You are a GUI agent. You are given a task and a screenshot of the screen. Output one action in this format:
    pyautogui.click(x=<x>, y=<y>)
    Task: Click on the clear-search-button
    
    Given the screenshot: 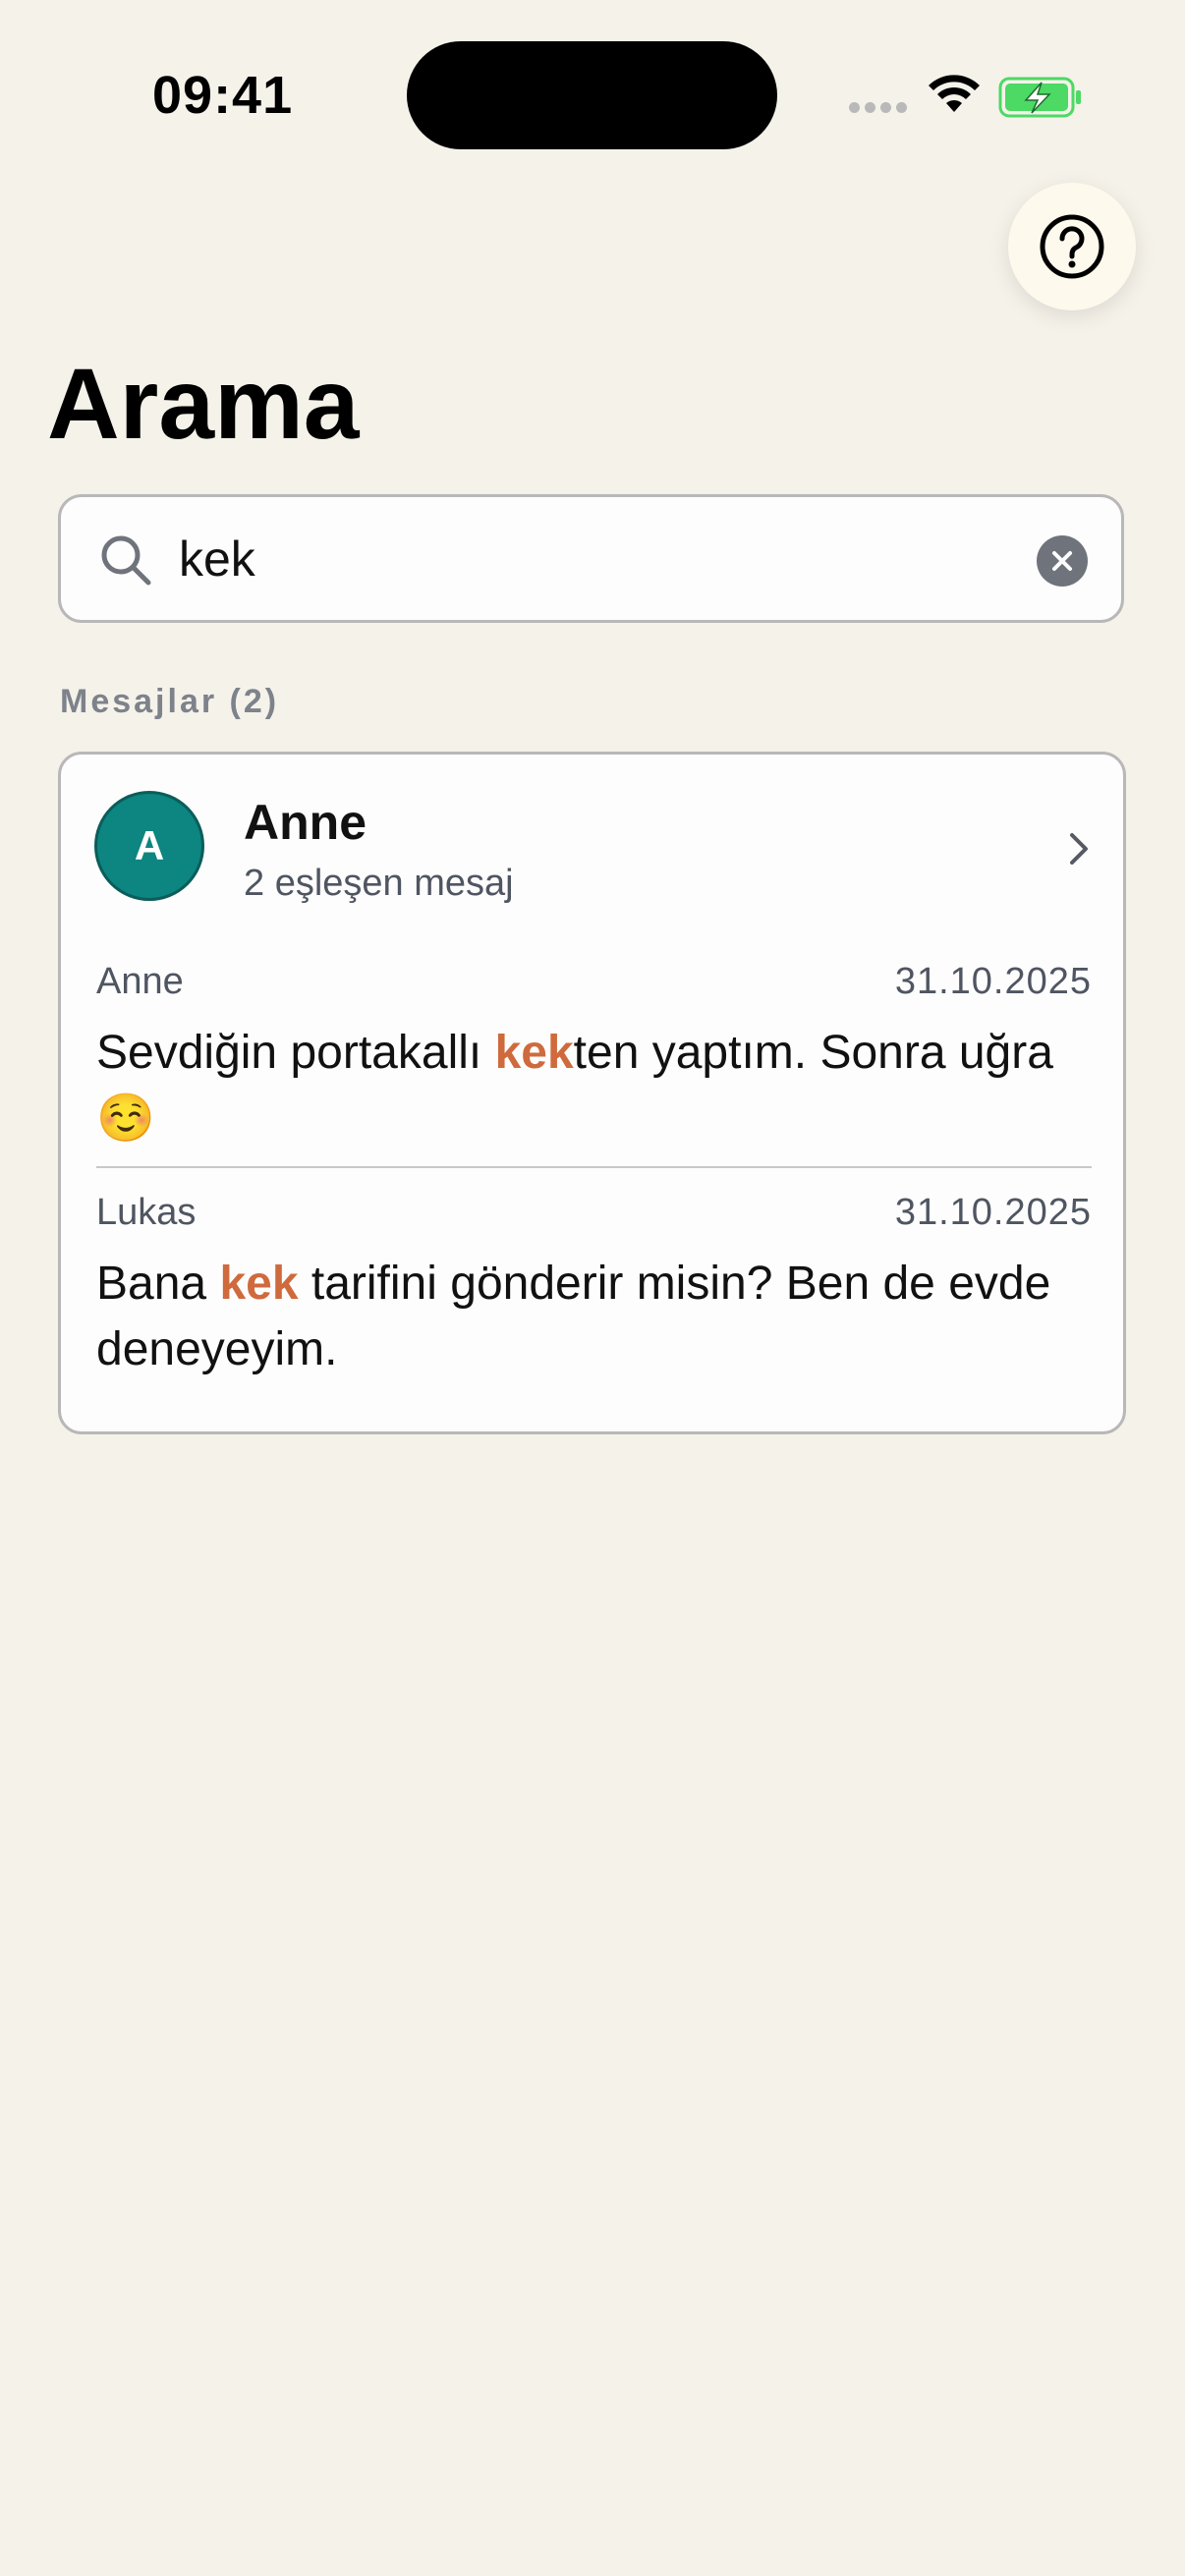 What is the action you would take?
    pyautogui.click(x=1062, y=561)
    